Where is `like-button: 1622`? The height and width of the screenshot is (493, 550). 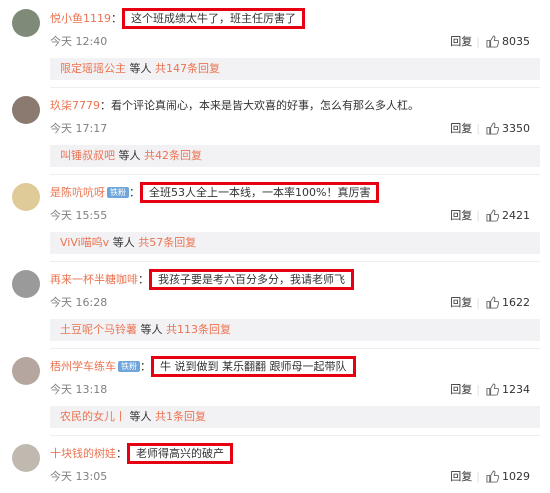 like-button: 1622 is located at coordinates (508, 302).